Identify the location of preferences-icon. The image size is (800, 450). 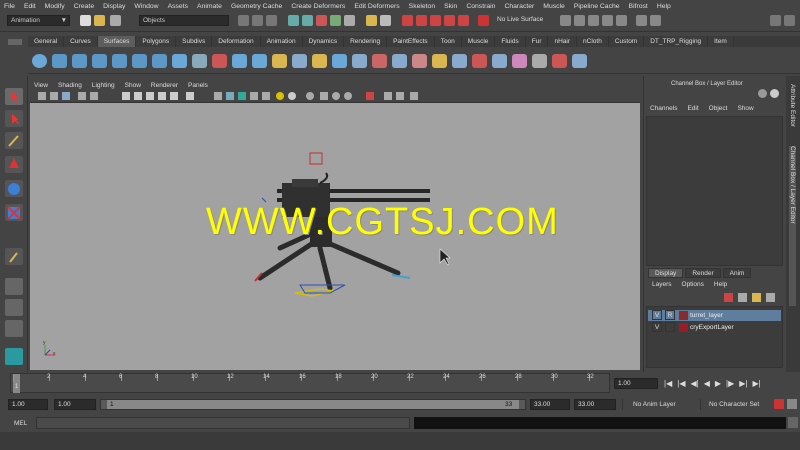
(792, 404).